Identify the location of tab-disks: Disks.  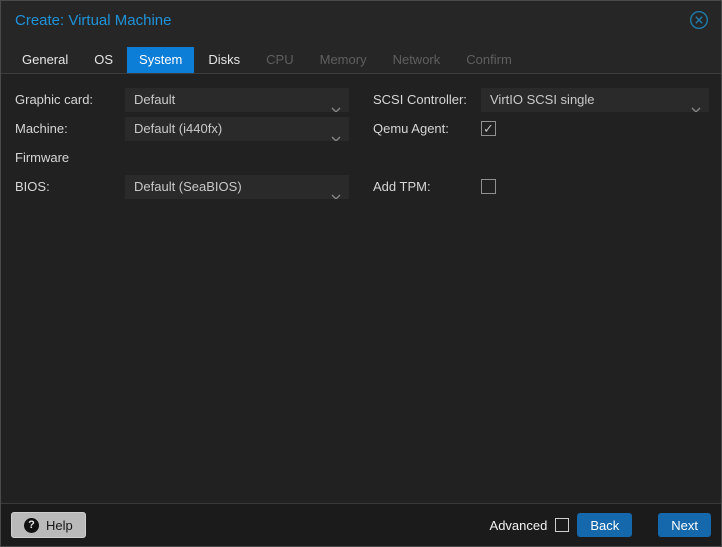
(224, 60).